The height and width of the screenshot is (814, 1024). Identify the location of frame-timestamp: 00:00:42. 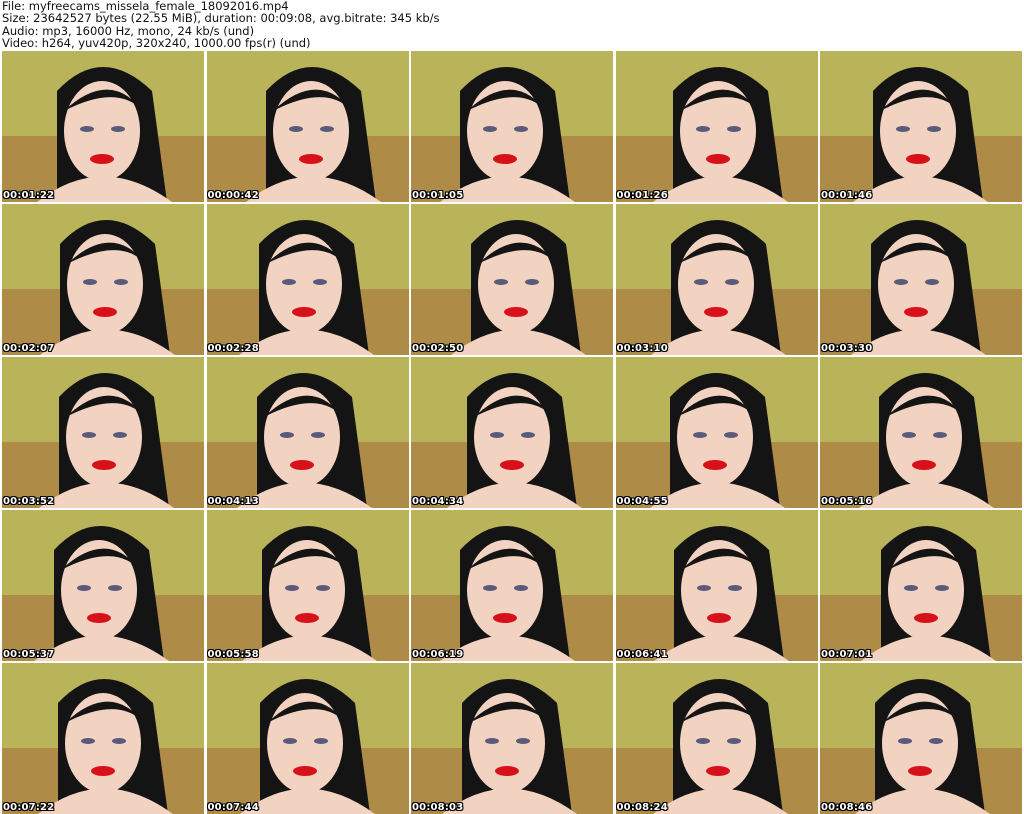
(233, 195).